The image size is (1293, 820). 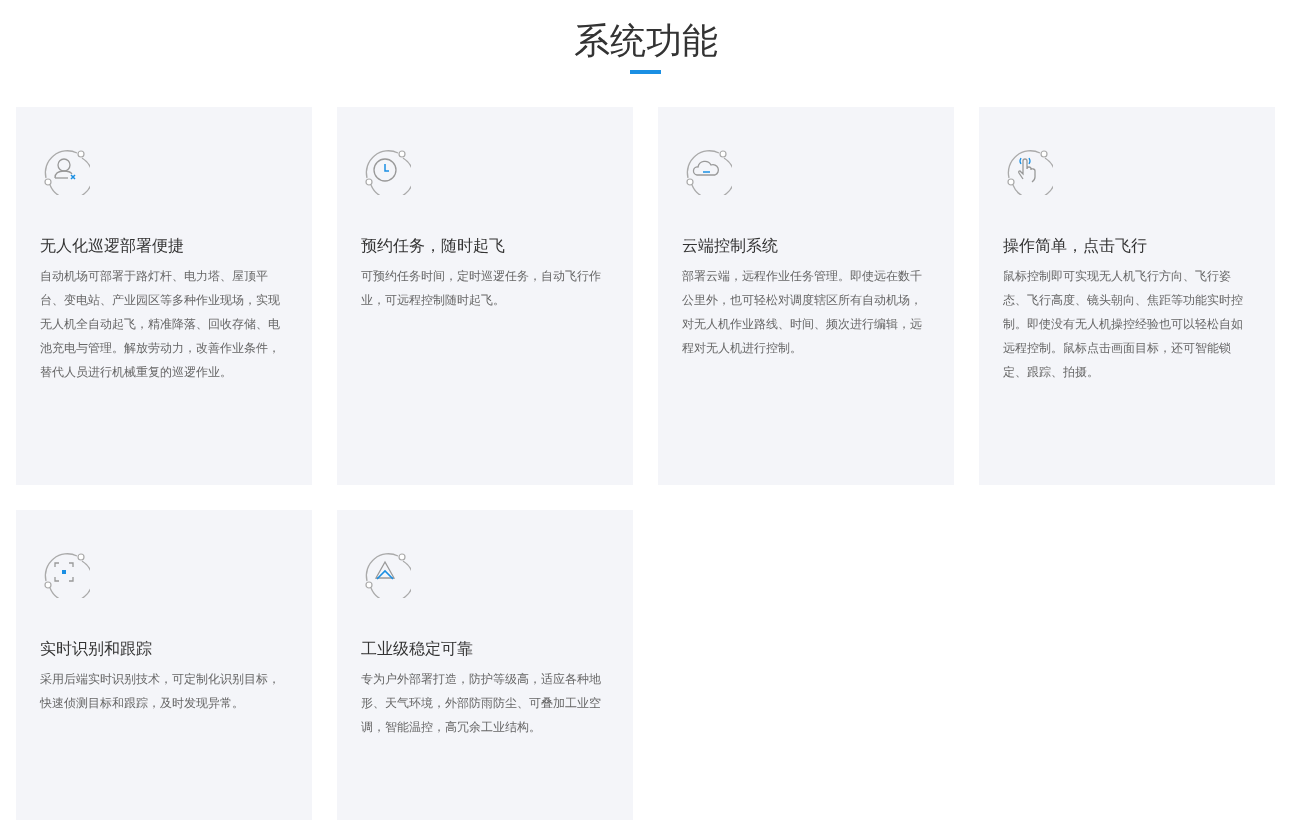 I want to click on feature-title: 无人化巡逻部署便捷, so click(x=112, y=246).